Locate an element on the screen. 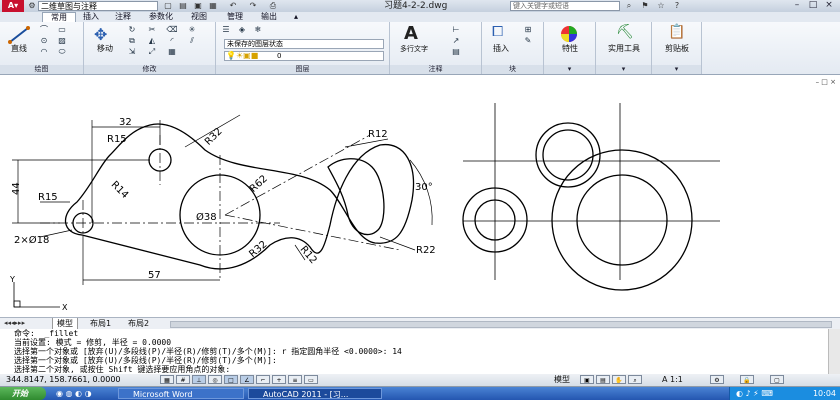 The height and width of the screenshot is (400, 840). ortho-toggle: ⊥ is located at coordinates (199, 379).